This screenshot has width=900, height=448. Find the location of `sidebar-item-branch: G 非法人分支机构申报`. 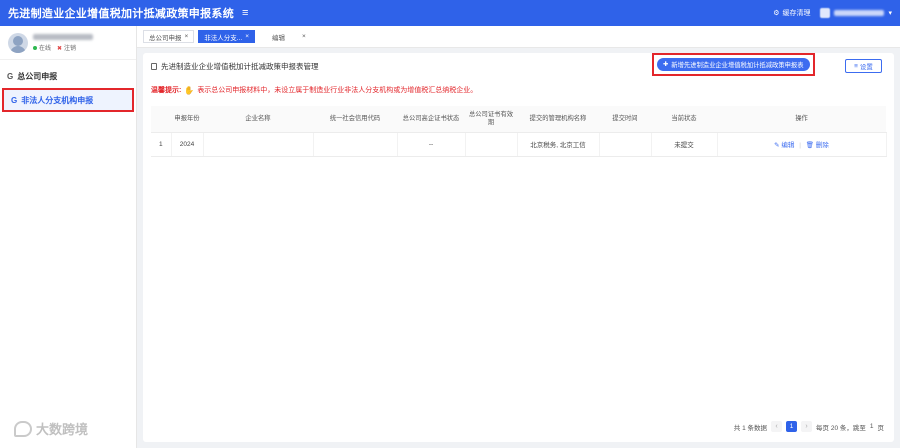

sidebar-item-branch: G 非法人分支机构申报 is located at coordinates (68, 100).